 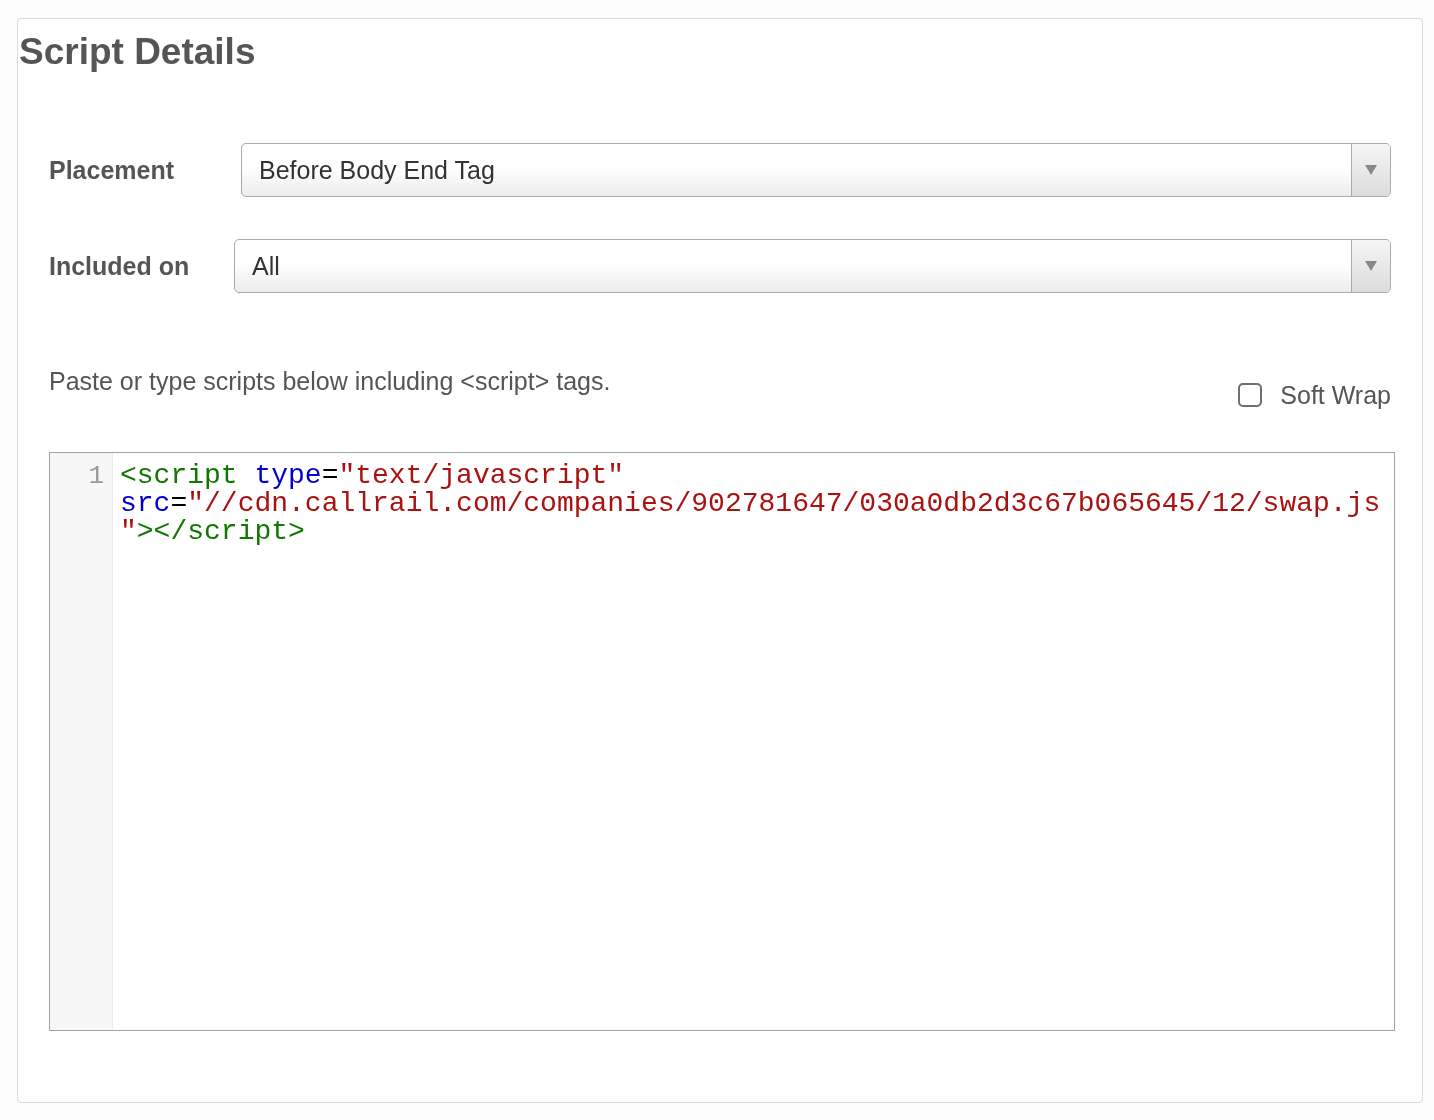 I want to click on dropdown: Before Body End Tag, so click(x=816, y=170).